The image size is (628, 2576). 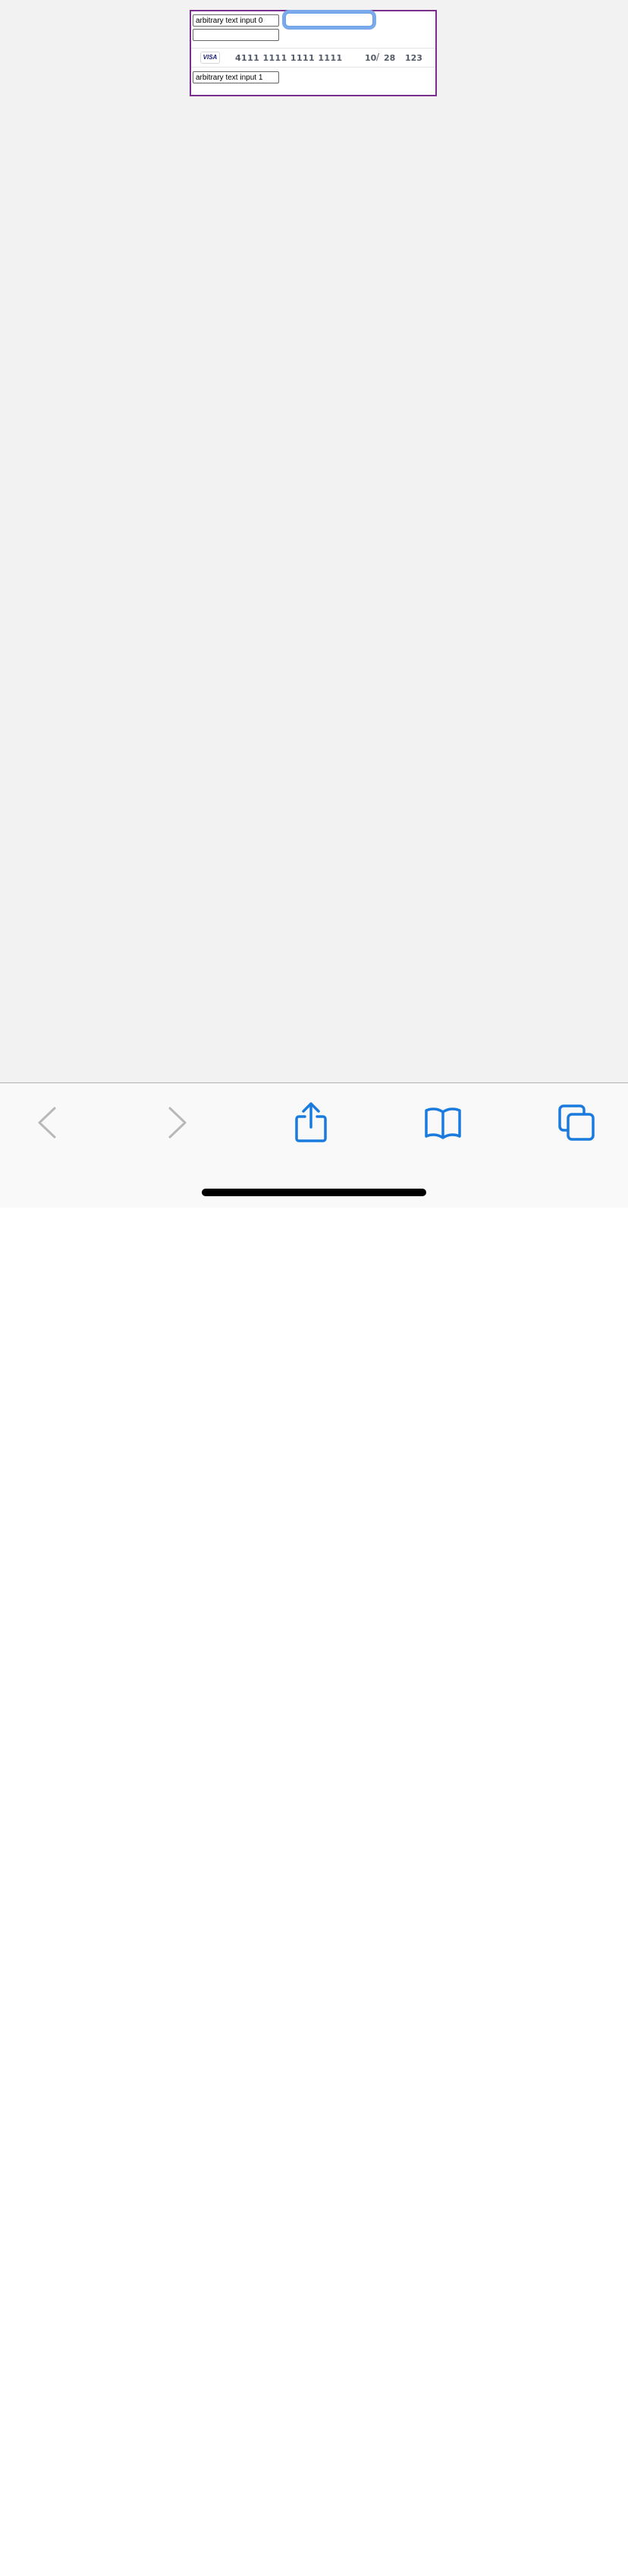 I want to click on expiry-year-field: 28, so click(x=389, y=58).